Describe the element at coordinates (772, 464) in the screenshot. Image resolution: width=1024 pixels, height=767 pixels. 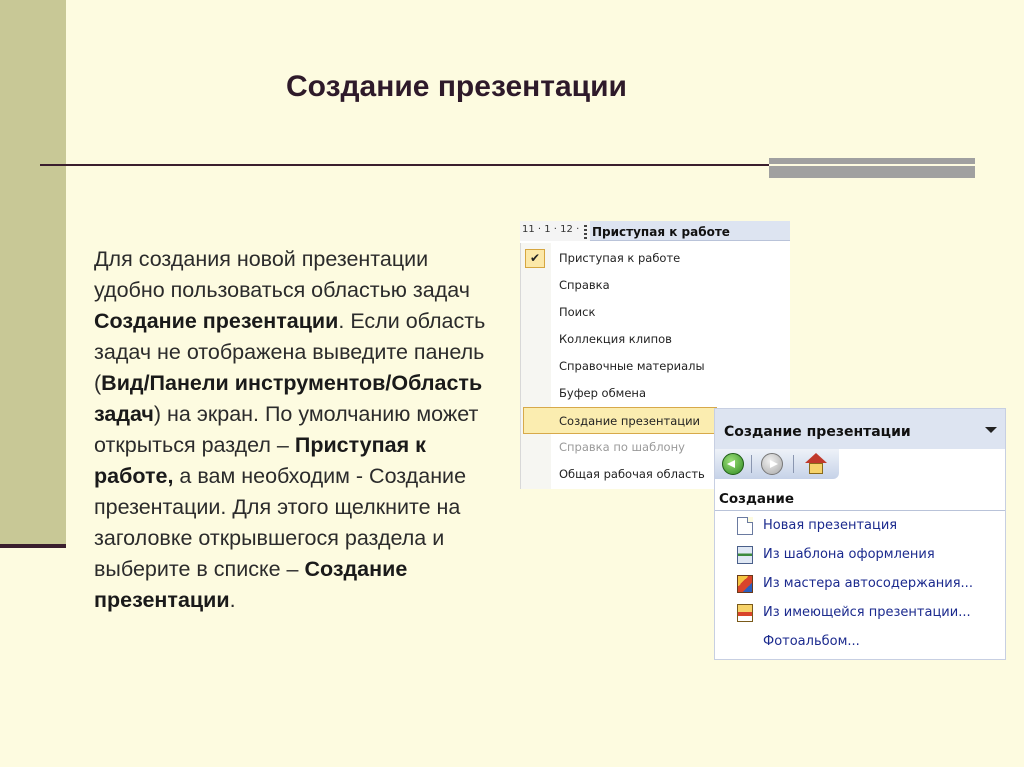
I see `forward-icon` at that location.